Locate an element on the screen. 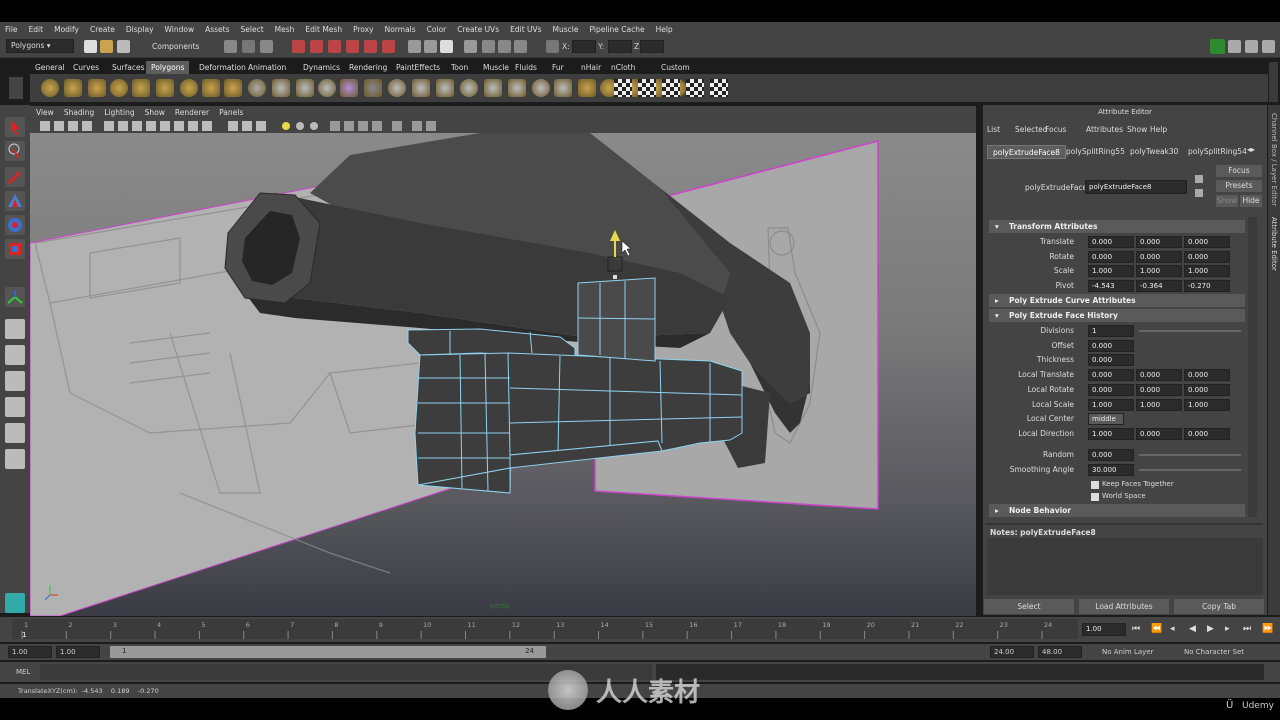 This screenshot has height=720, width=1280. menu-help: Help is located at coordinates (664, 29).